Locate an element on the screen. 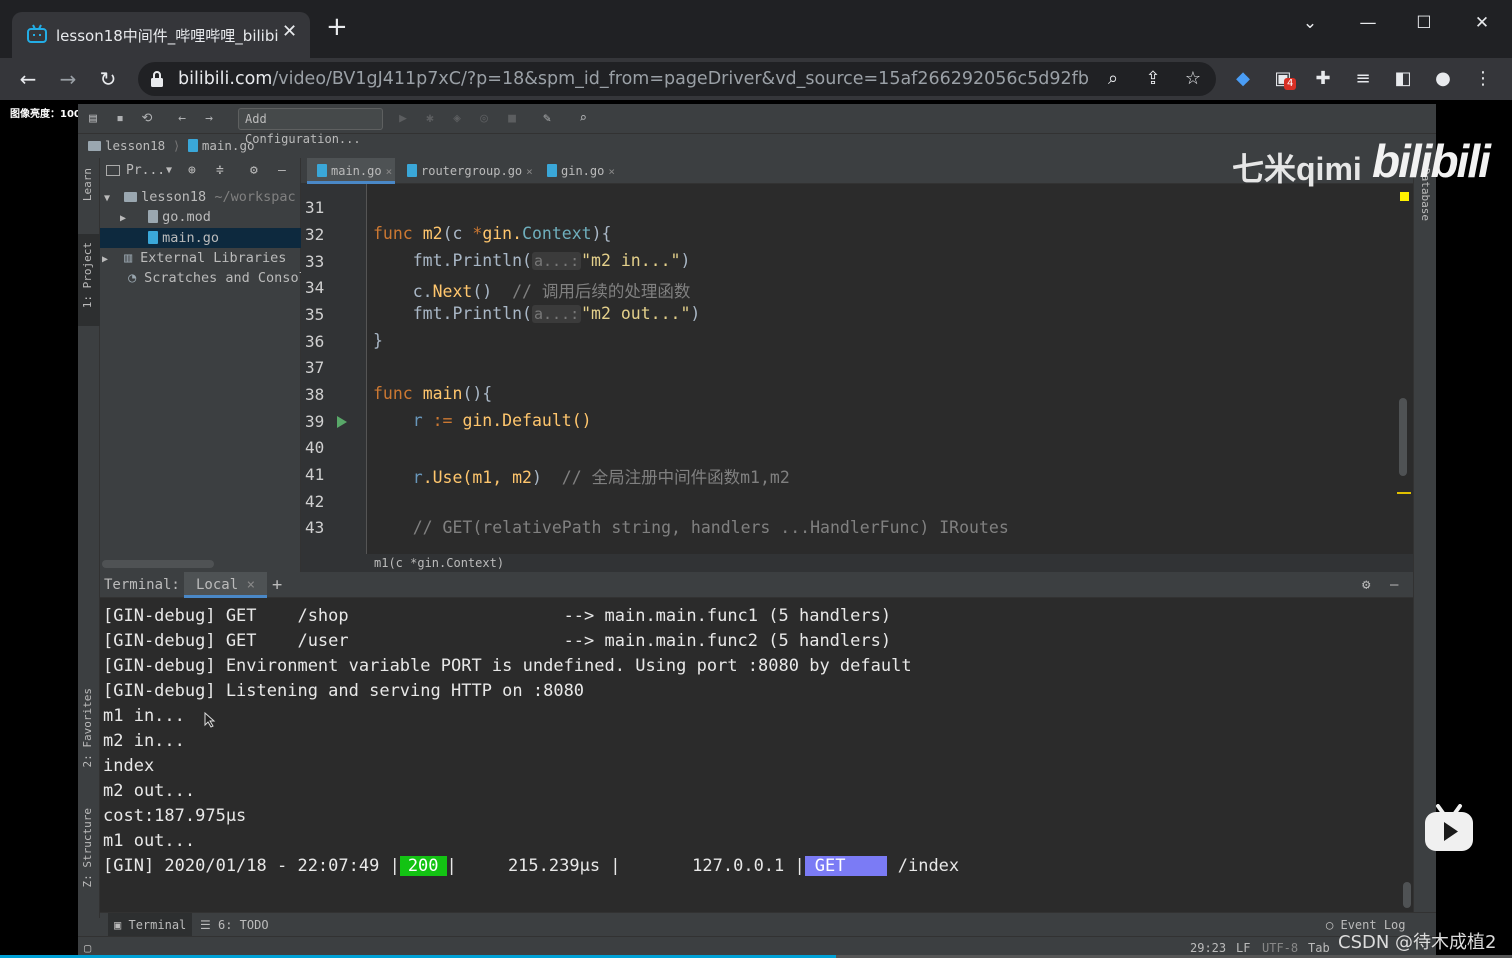 The image size is (1512, 958). close-icon: ✕ is located at coordinates (289, 31).